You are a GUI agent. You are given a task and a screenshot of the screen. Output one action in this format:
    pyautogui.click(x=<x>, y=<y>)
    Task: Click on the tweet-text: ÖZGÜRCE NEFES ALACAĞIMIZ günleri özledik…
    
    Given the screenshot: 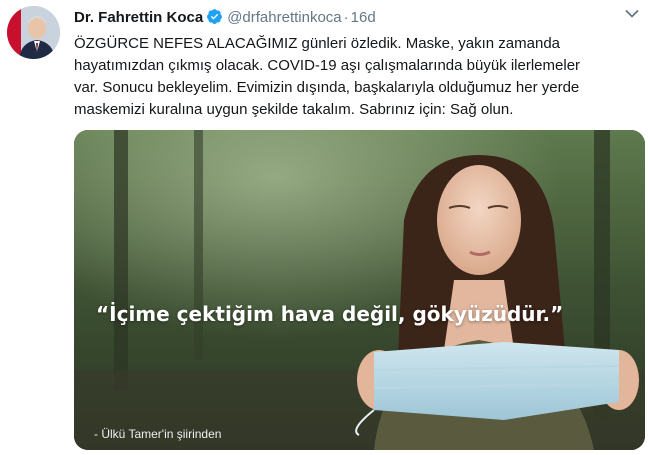 What is the action you would take?
    pyautogui.click(x=327, y=76)
    